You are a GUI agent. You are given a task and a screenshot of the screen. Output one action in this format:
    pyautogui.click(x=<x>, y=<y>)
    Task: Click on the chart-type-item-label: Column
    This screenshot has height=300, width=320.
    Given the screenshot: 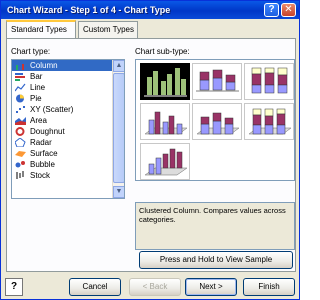 What is the action you would take?
    pyautogui.click(x=44, y=65)
    